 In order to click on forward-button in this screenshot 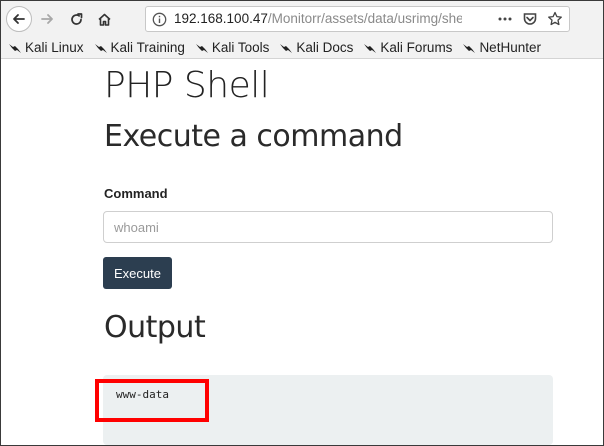, I will do `click(47, 19)`.